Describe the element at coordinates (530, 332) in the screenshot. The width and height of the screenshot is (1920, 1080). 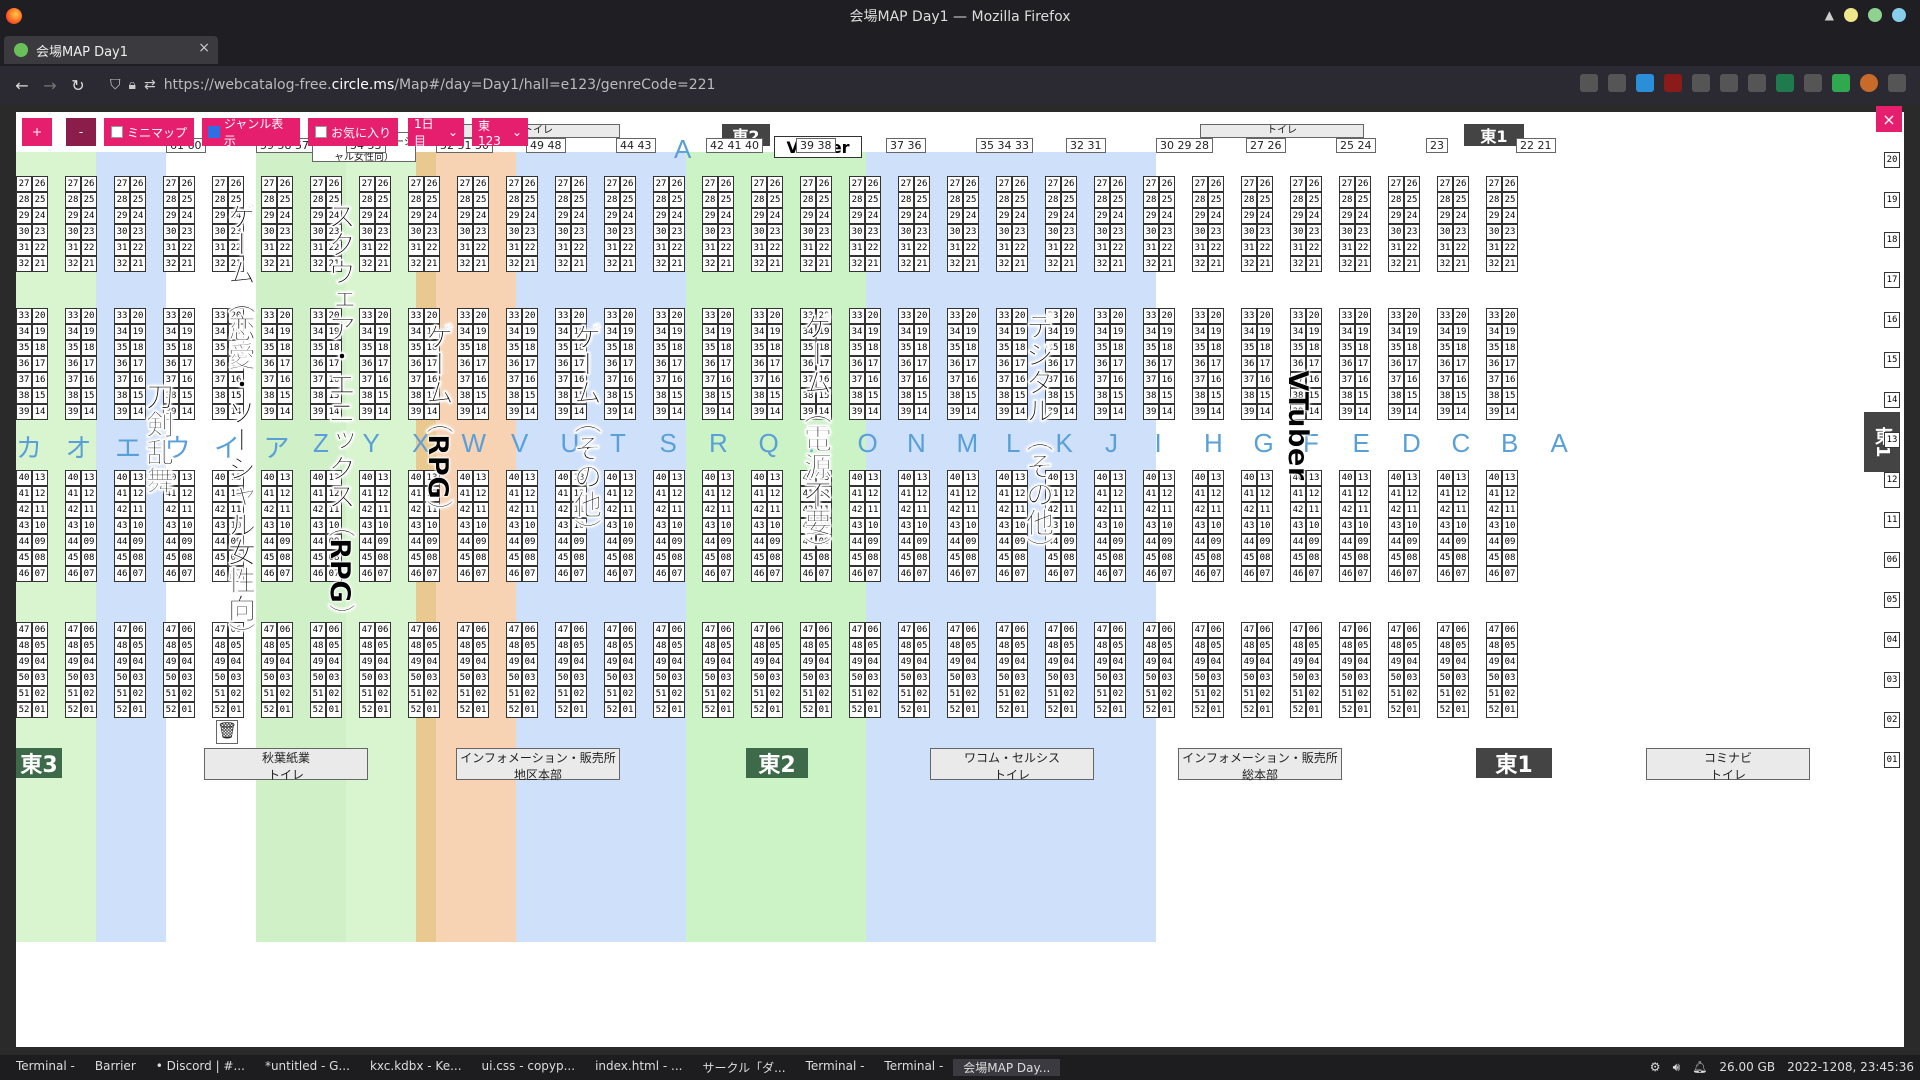
I see `circle-cell: 19` at that location.